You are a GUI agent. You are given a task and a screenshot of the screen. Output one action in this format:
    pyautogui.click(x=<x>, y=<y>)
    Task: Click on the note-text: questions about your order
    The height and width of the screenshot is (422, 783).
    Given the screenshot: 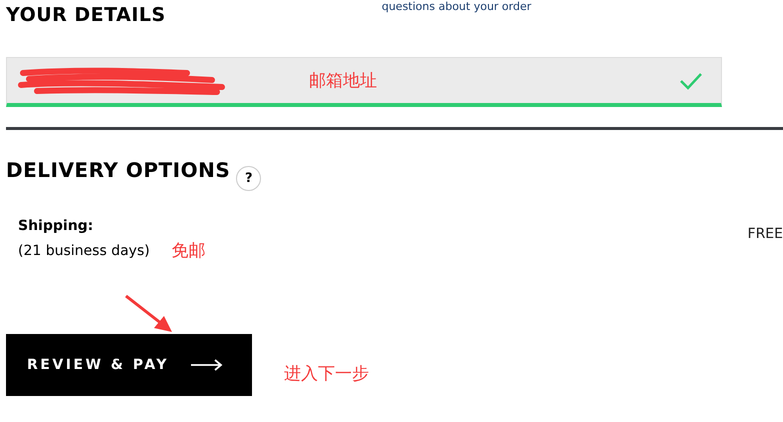 What is the action you would take?
    pyautogui.click(x=457, y=6)
    